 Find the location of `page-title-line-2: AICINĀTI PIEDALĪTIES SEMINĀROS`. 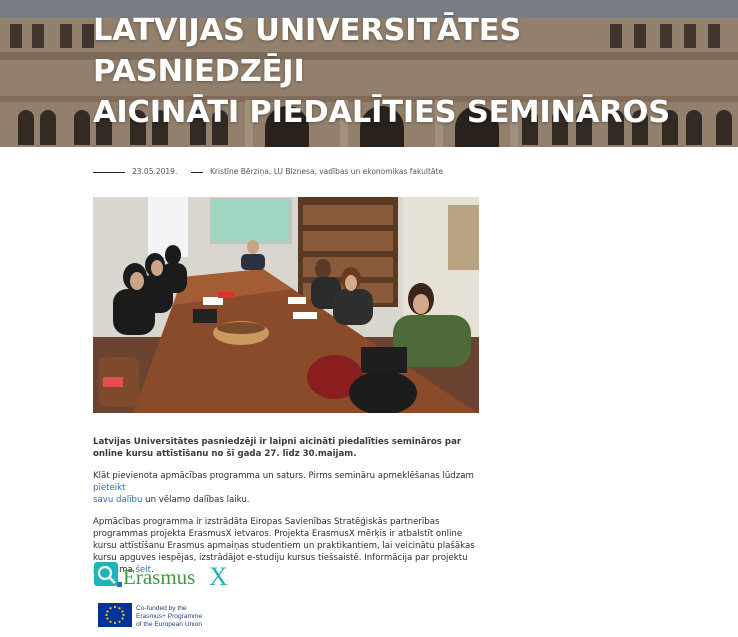

page-title-line-2: AICINĀTI PIEDALĪTIES SEMINĀROS is located at coordinates (382, 112).